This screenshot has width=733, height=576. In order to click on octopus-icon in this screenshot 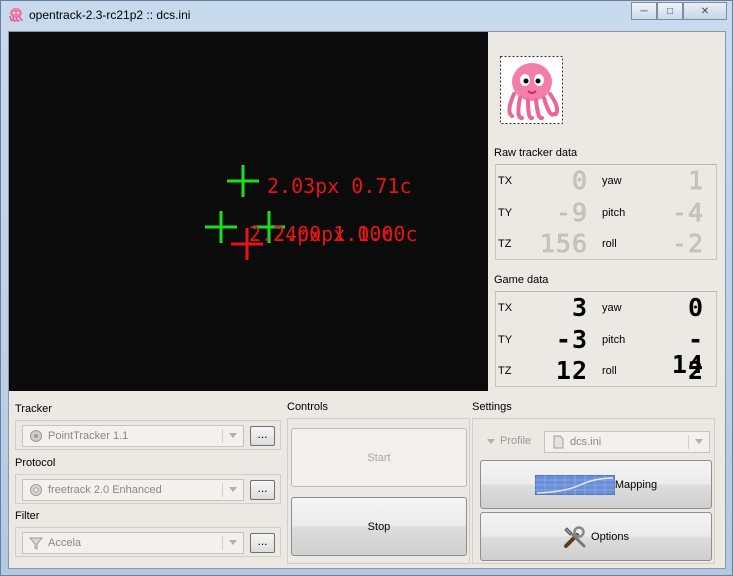, I will do `click(16, 15)`.